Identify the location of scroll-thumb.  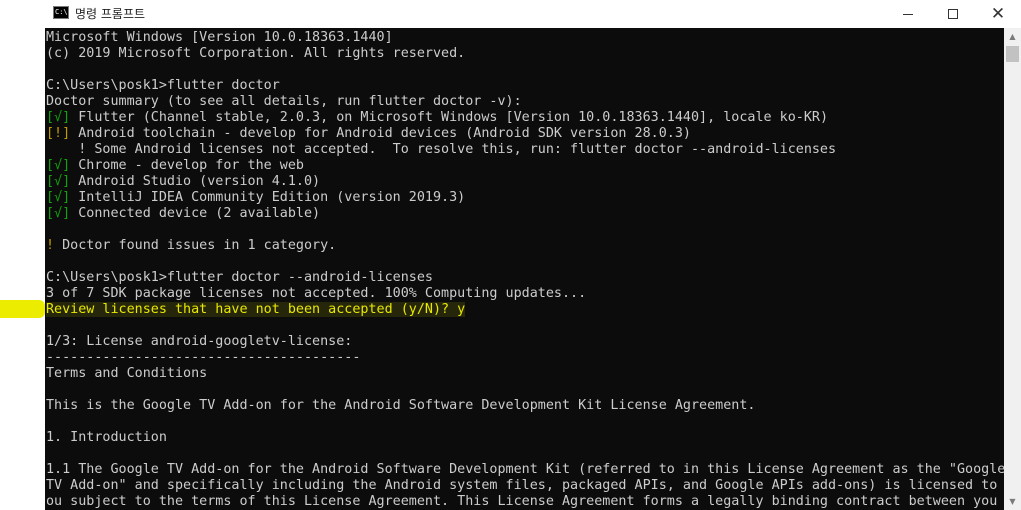
(1012, 54).